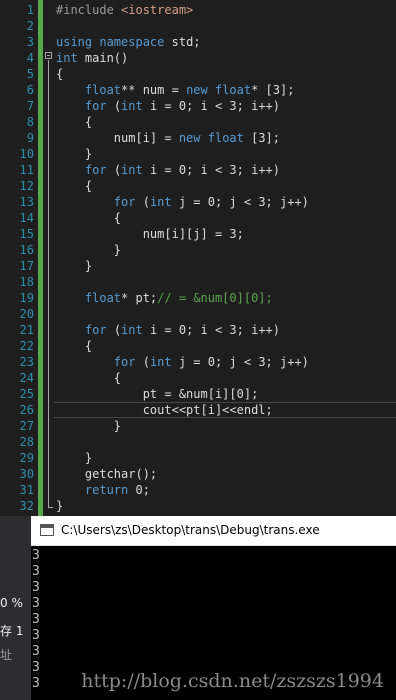 The width and height of the screenshot is (396, 700). Describe the element at coordinates (26, 202) in the screenshot. I see `line-number: 13` at that location.